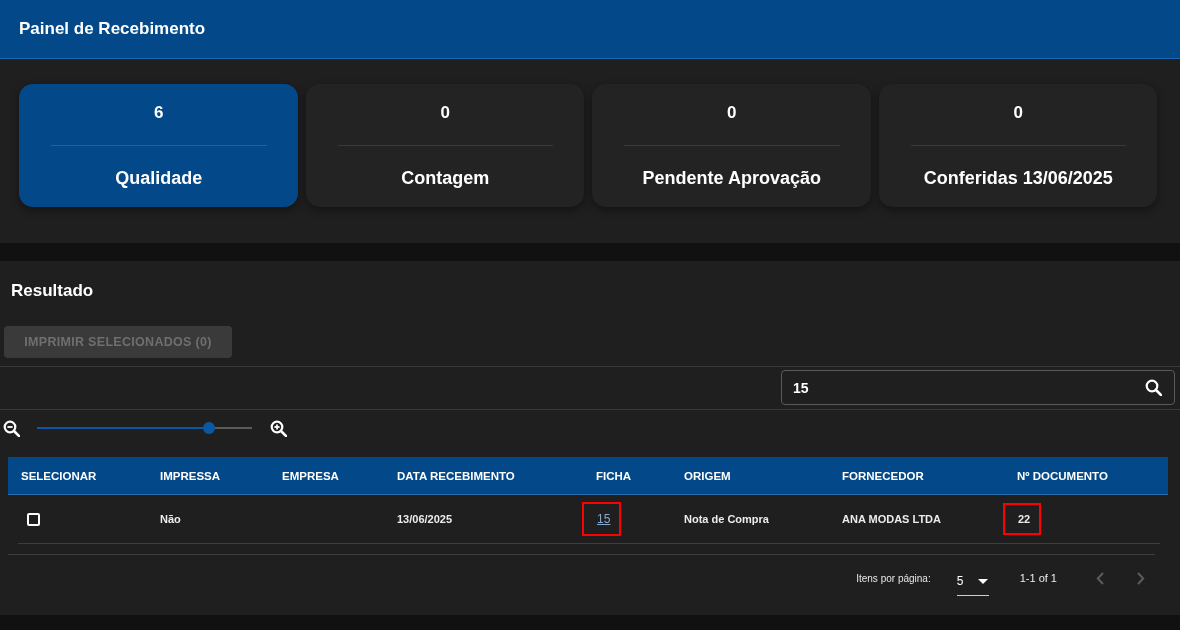  Describe the element at coordinates (112, 29) in the screenshot. I see `page-title: Painel de Recebimento` at that location.